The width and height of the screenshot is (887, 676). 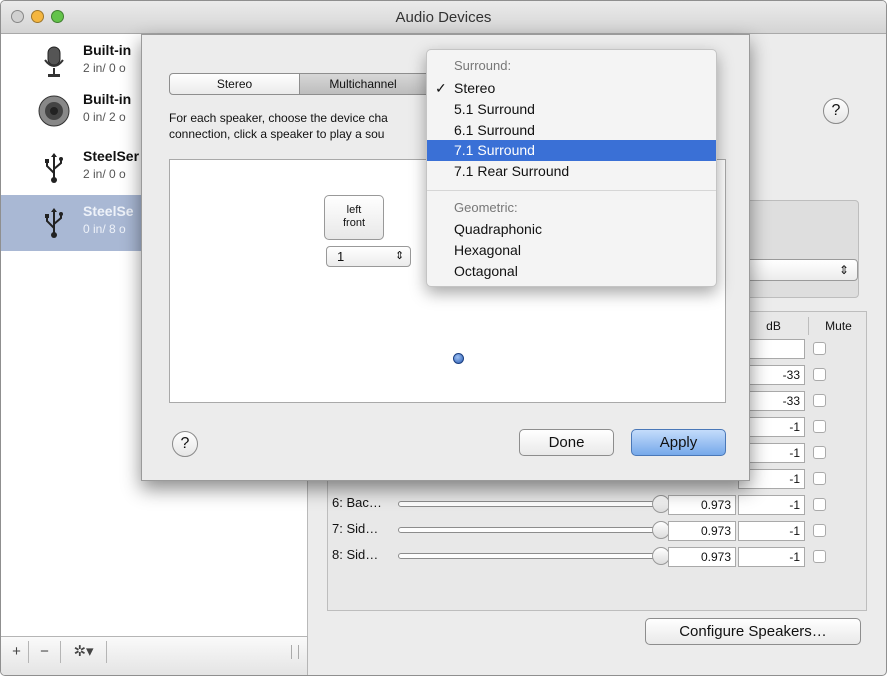 What do you see at coordinates (17, 652) in the screenshot?
I see `add-device-button: +` at bounding box center [17, 652].